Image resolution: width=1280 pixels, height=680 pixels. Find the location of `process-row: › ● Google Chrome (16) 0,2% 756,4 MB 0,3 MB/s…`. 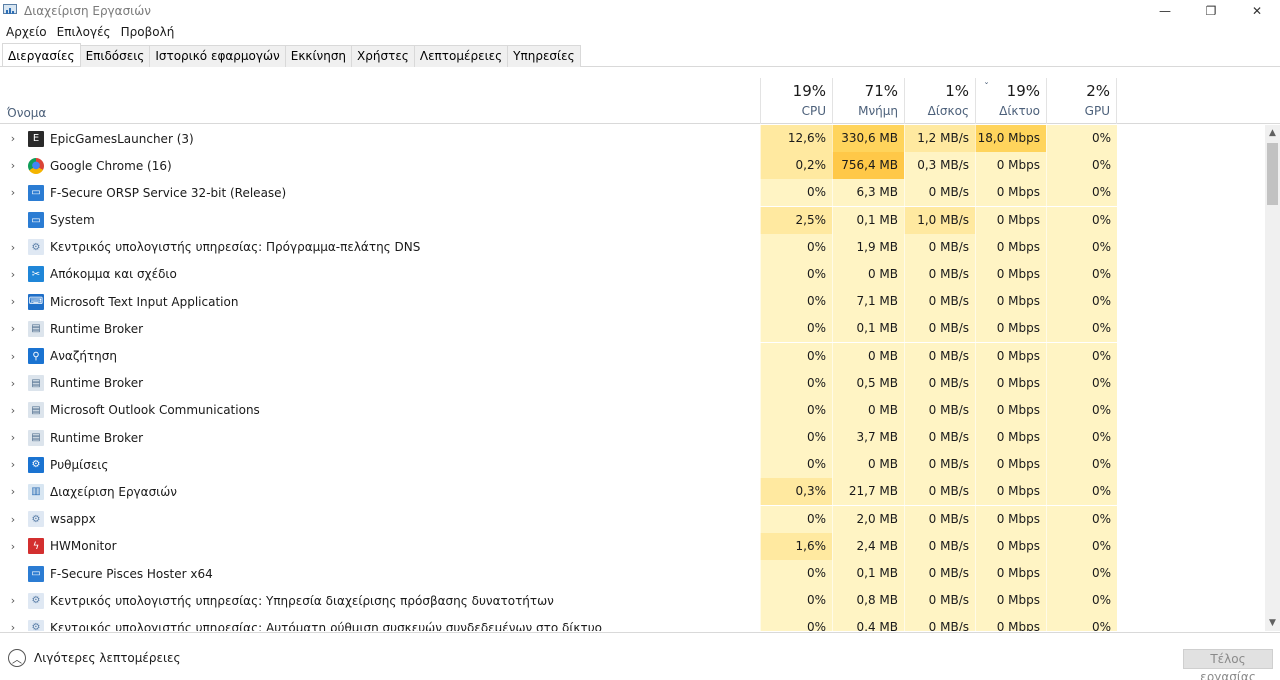

process-row: › ● Google Chrome (16) 0,2% 756,4 MB 0,3 MB/s… is located at coordinates (632, 166).